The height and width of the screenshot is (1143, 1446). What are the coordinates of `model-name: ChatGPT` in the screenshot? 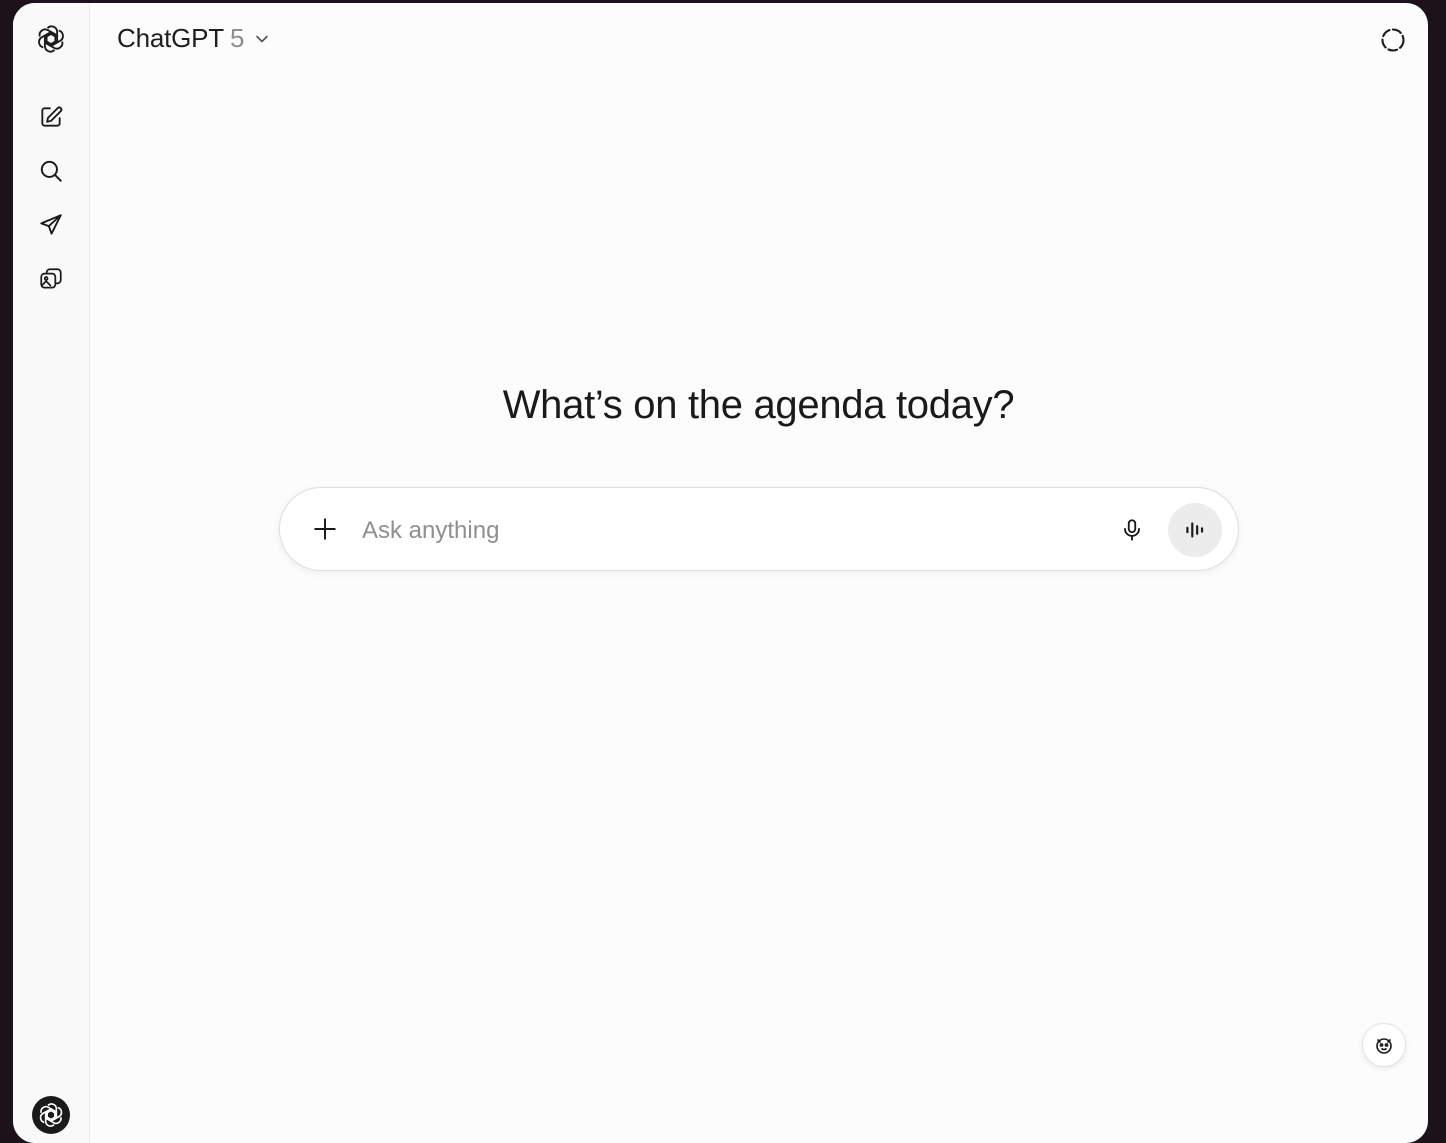 It's located at (170, 38).